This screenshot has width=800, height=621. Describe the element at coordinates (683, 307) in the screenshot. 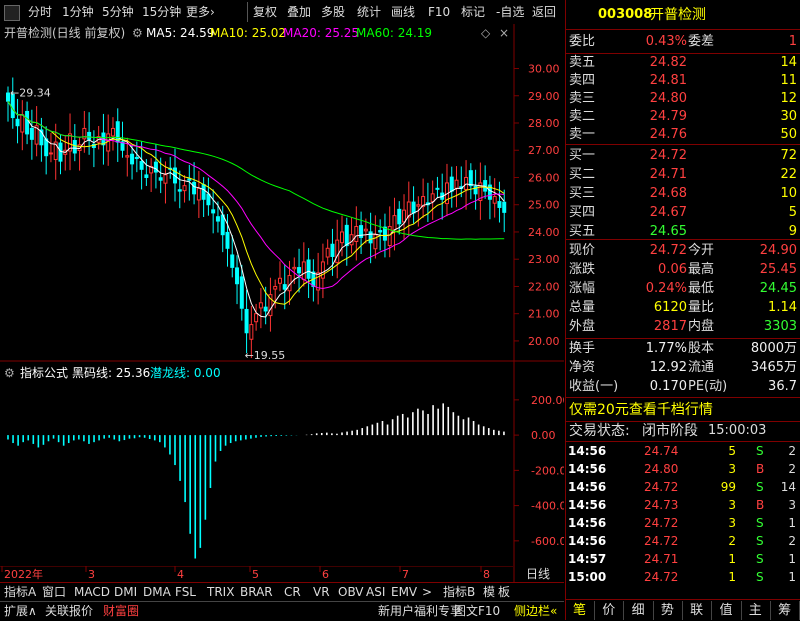

I see `stat-row: 总量 6120 量比 1.14` at that location.